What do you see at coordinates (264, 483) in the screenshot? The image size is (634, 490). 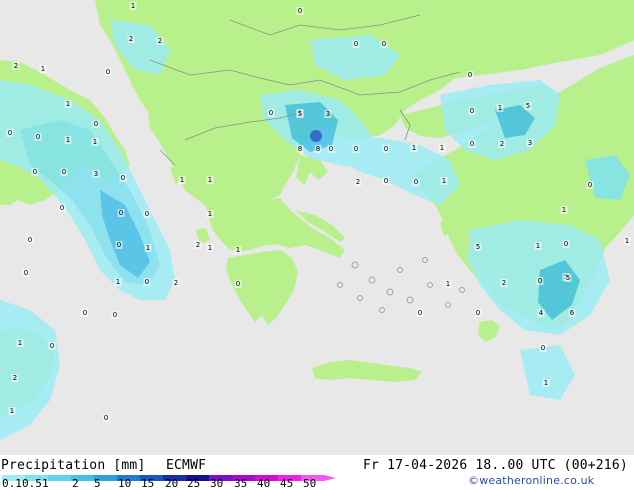 I see `legend-tick-label: 40` at bounding box center [264, 483].